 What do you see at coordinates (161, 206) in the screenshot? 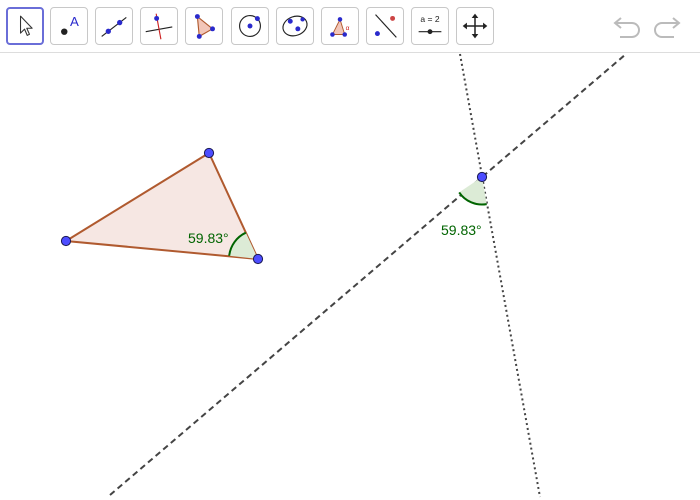
I see `triangle` at bounding box center [161, 206].